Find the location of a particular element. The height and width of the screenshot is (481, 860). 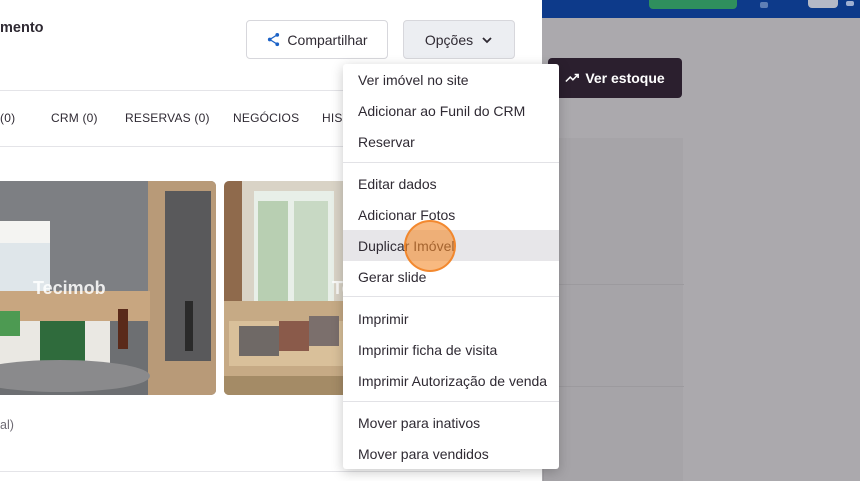

avatar is located at coordinates (823, 4).